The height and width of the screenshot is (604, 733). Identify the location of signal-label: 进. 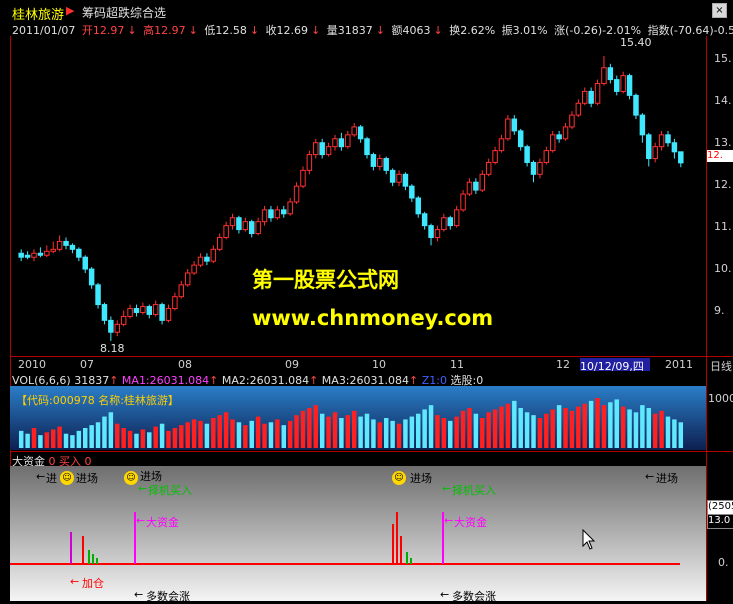
(51, 478).